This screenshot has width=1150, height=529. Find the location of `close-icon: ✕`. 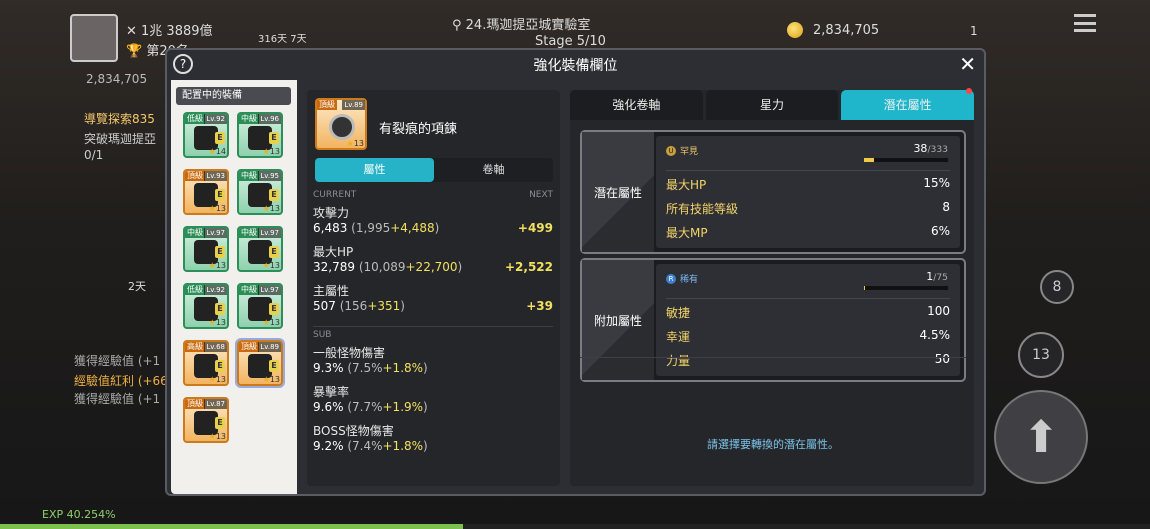

close-icon: ✕ is located at coordinates (967, 64).